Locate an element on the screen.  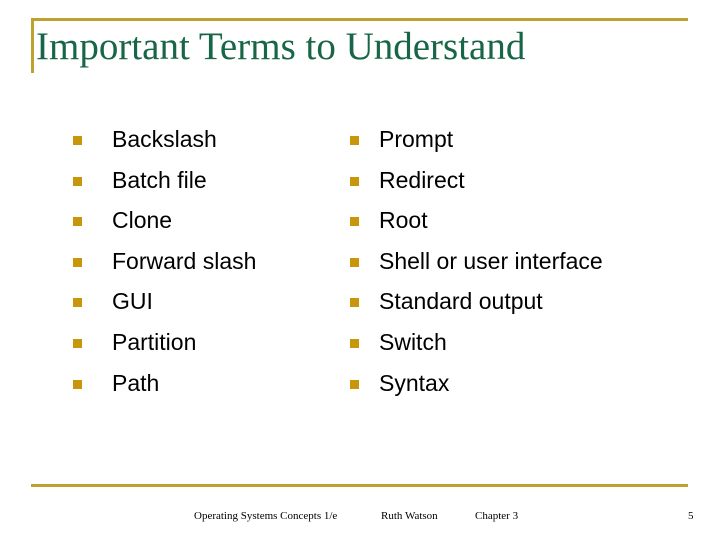
list-item: Switch is located at coordinates (520, 347).